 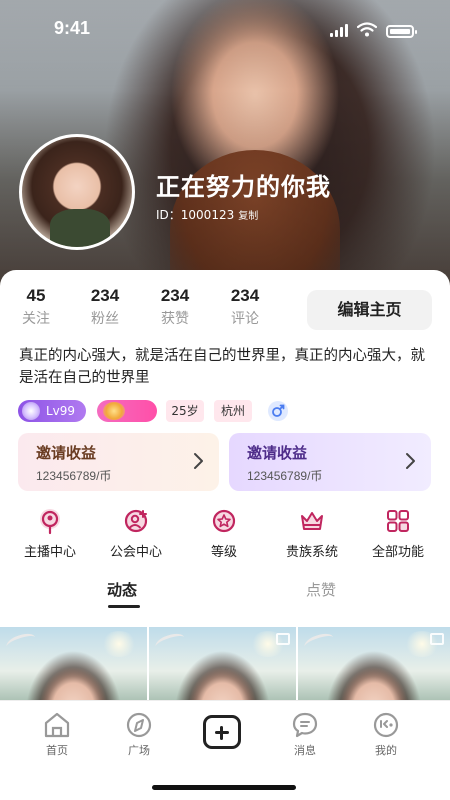 What do you see at coordinates (245, 307) in the screenshot?
I see `stat-comments: 234 评论` at bounding box center [245, 307].